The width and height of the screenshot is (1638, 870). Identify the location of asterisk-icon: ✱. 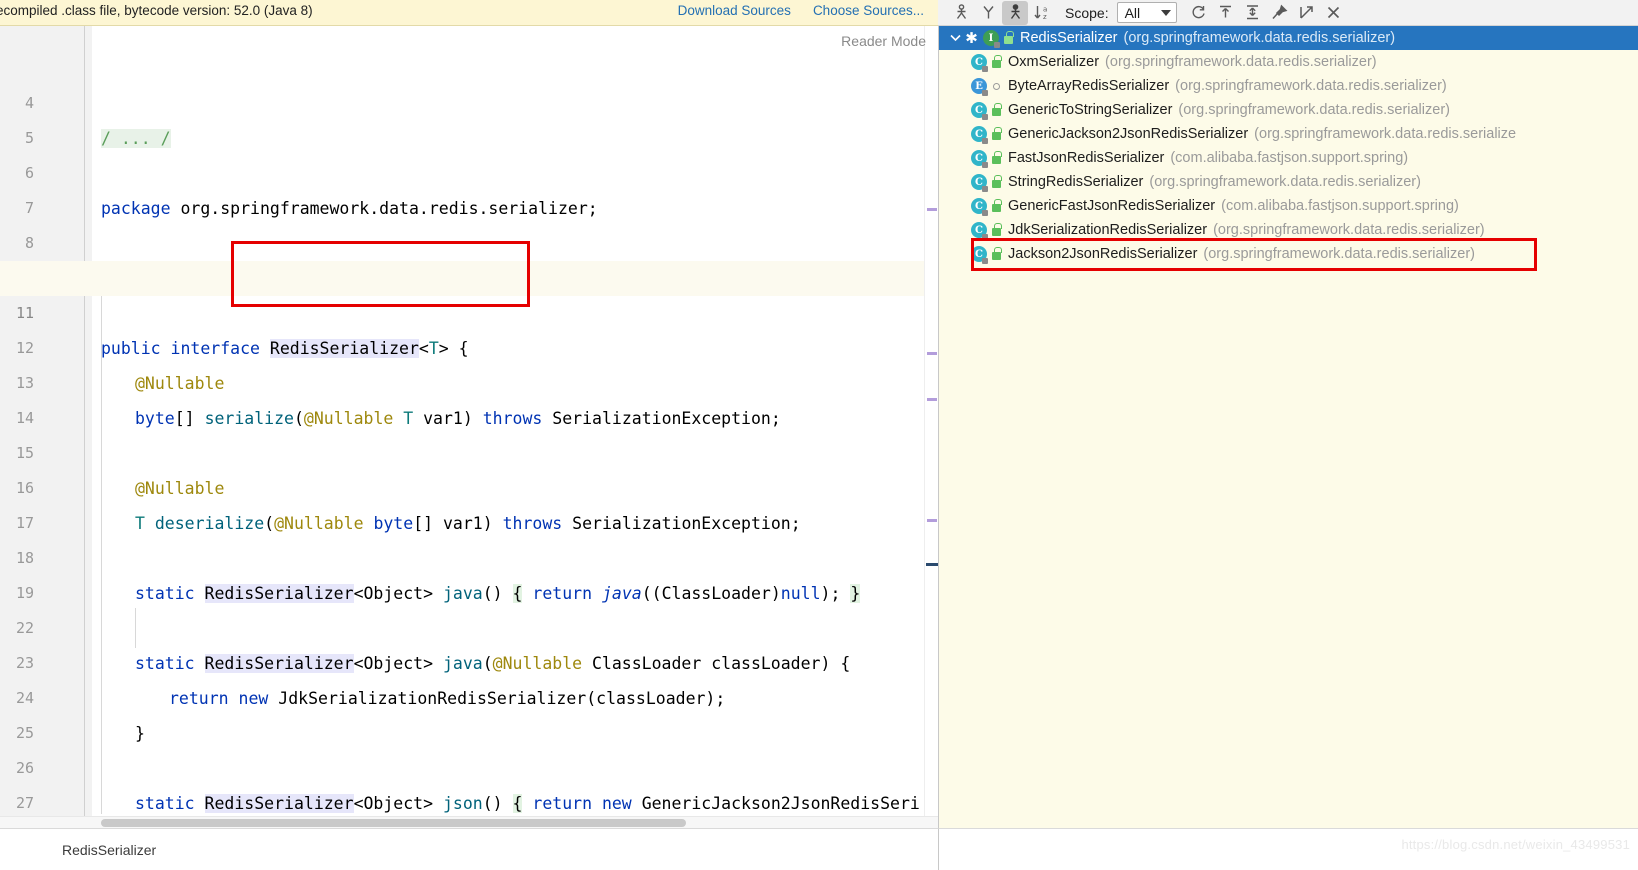
(971, 38).